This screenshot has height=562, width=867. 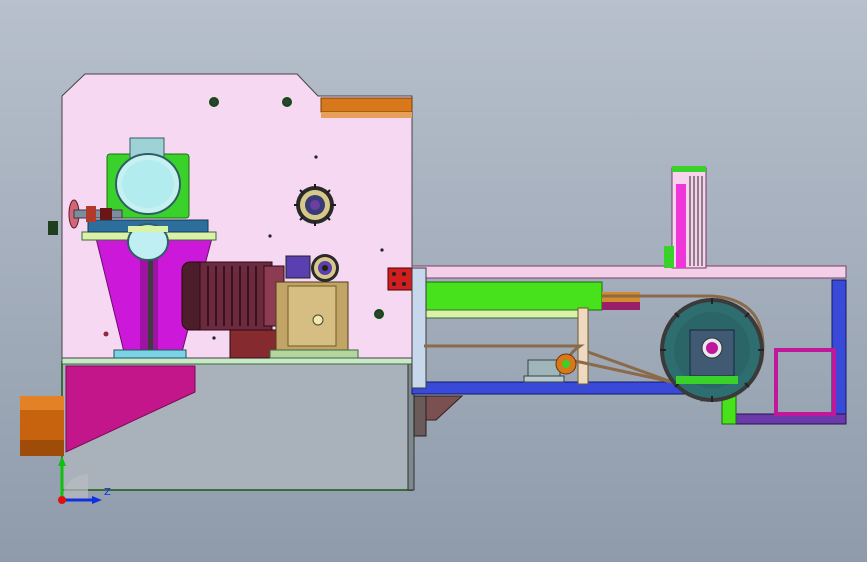 I want to click on hopper-base-icon, so click(x=150, y=354).